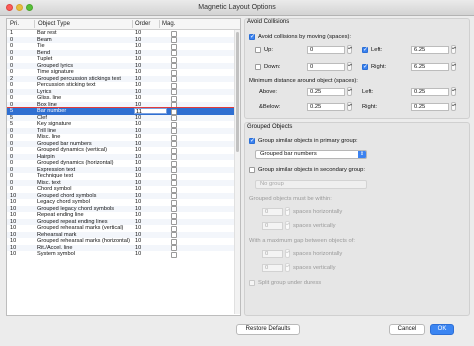  What do you see at coordinates (311, 184) in the screenshot?
I see `secondary-group-select: No group` at bounding box center [311, 184].